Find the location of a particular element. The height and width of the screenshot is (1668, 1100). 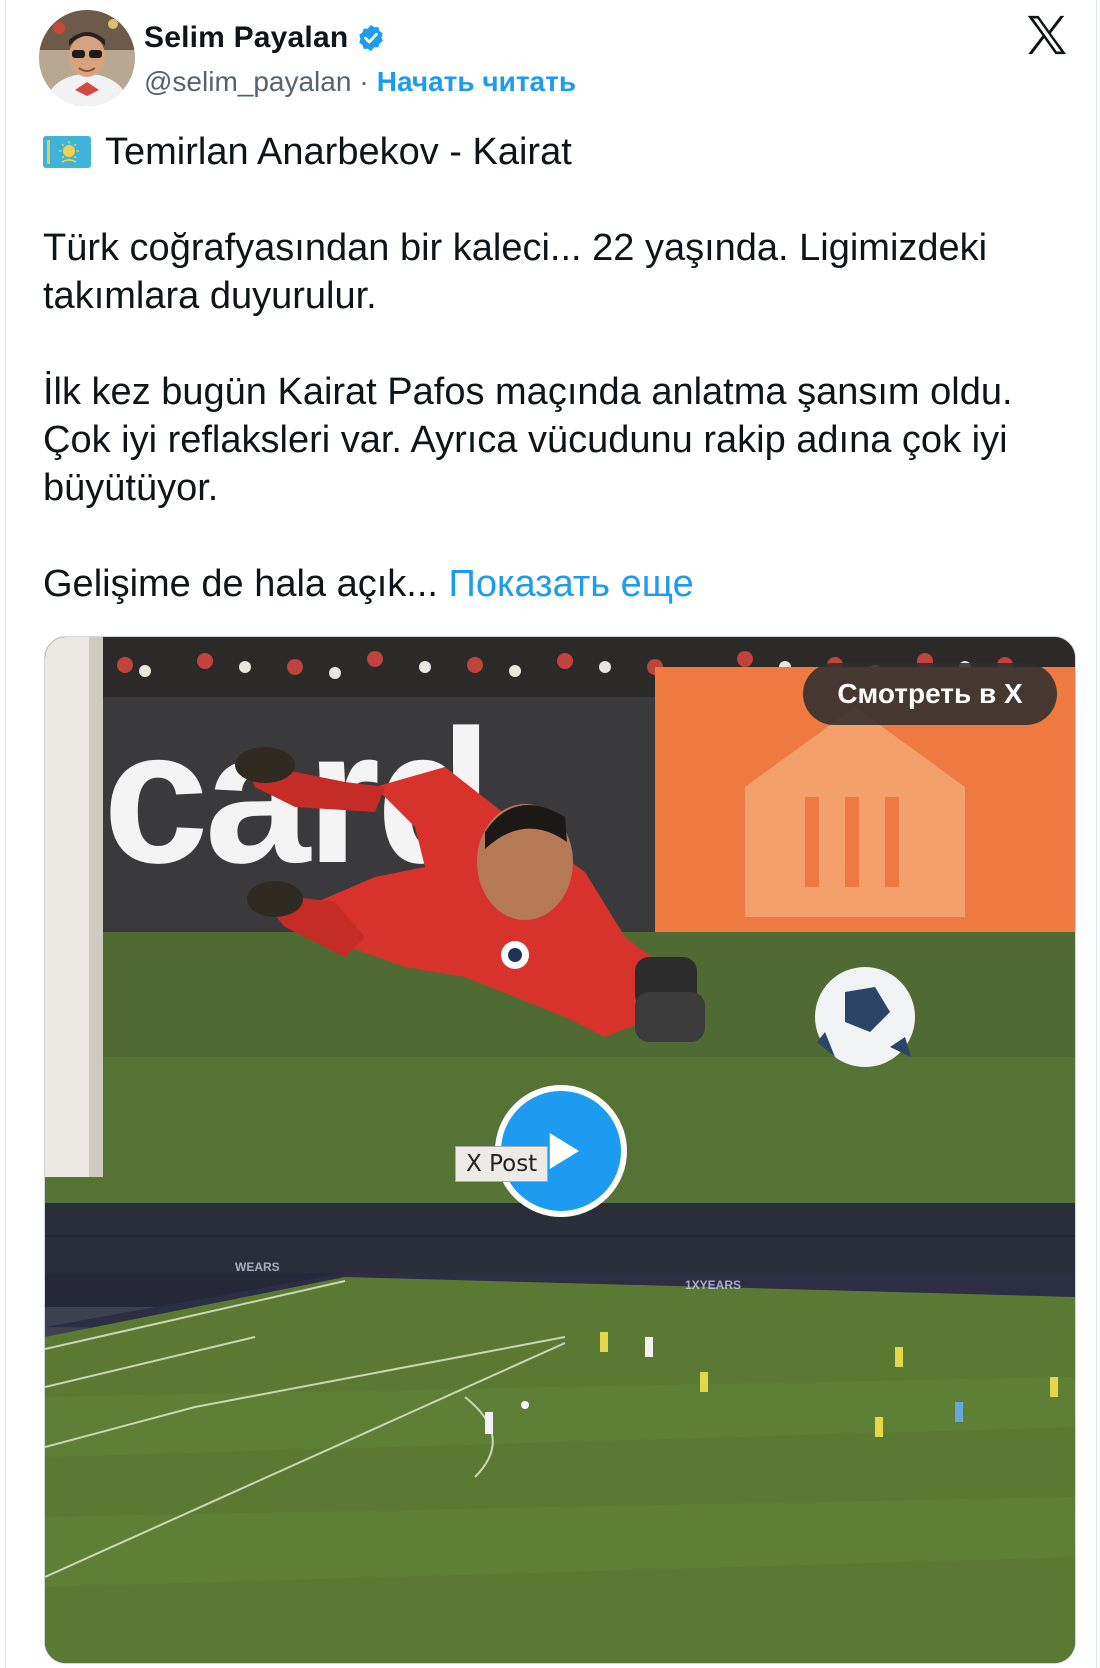

avatar is located at coordinates (87, 58).